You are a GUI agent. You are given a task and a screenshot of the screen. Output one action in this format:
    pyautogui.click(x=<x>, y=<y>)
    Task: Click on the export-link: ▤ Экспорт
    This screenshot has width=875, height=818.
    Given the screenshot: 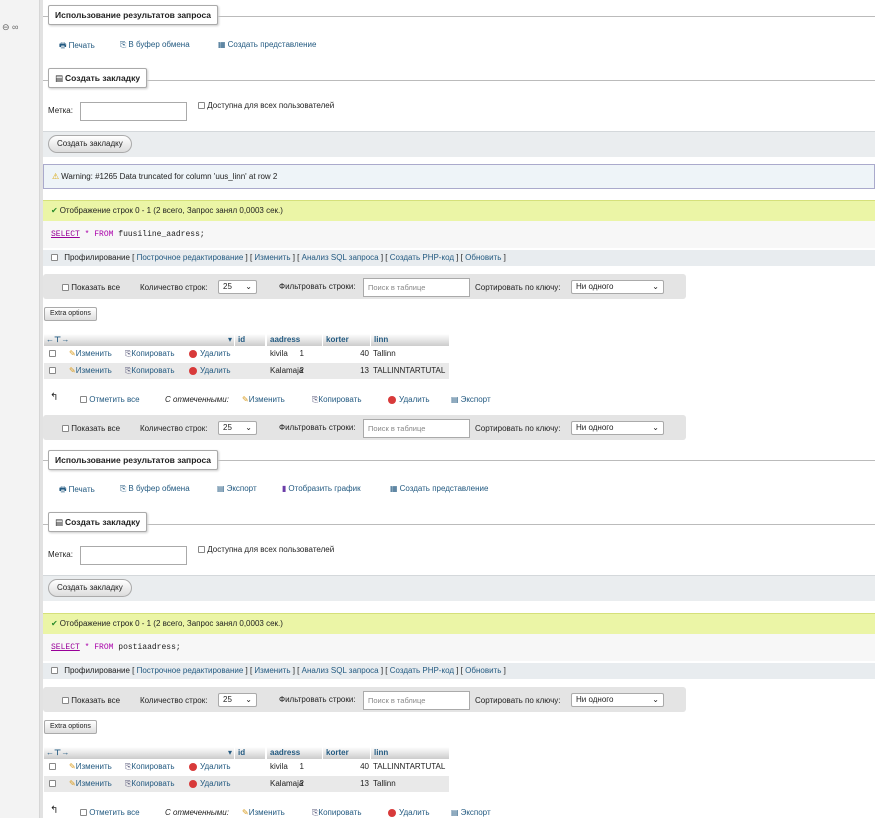 What is the action you would take?
    pyautogui.click(x=237, y=488)
    